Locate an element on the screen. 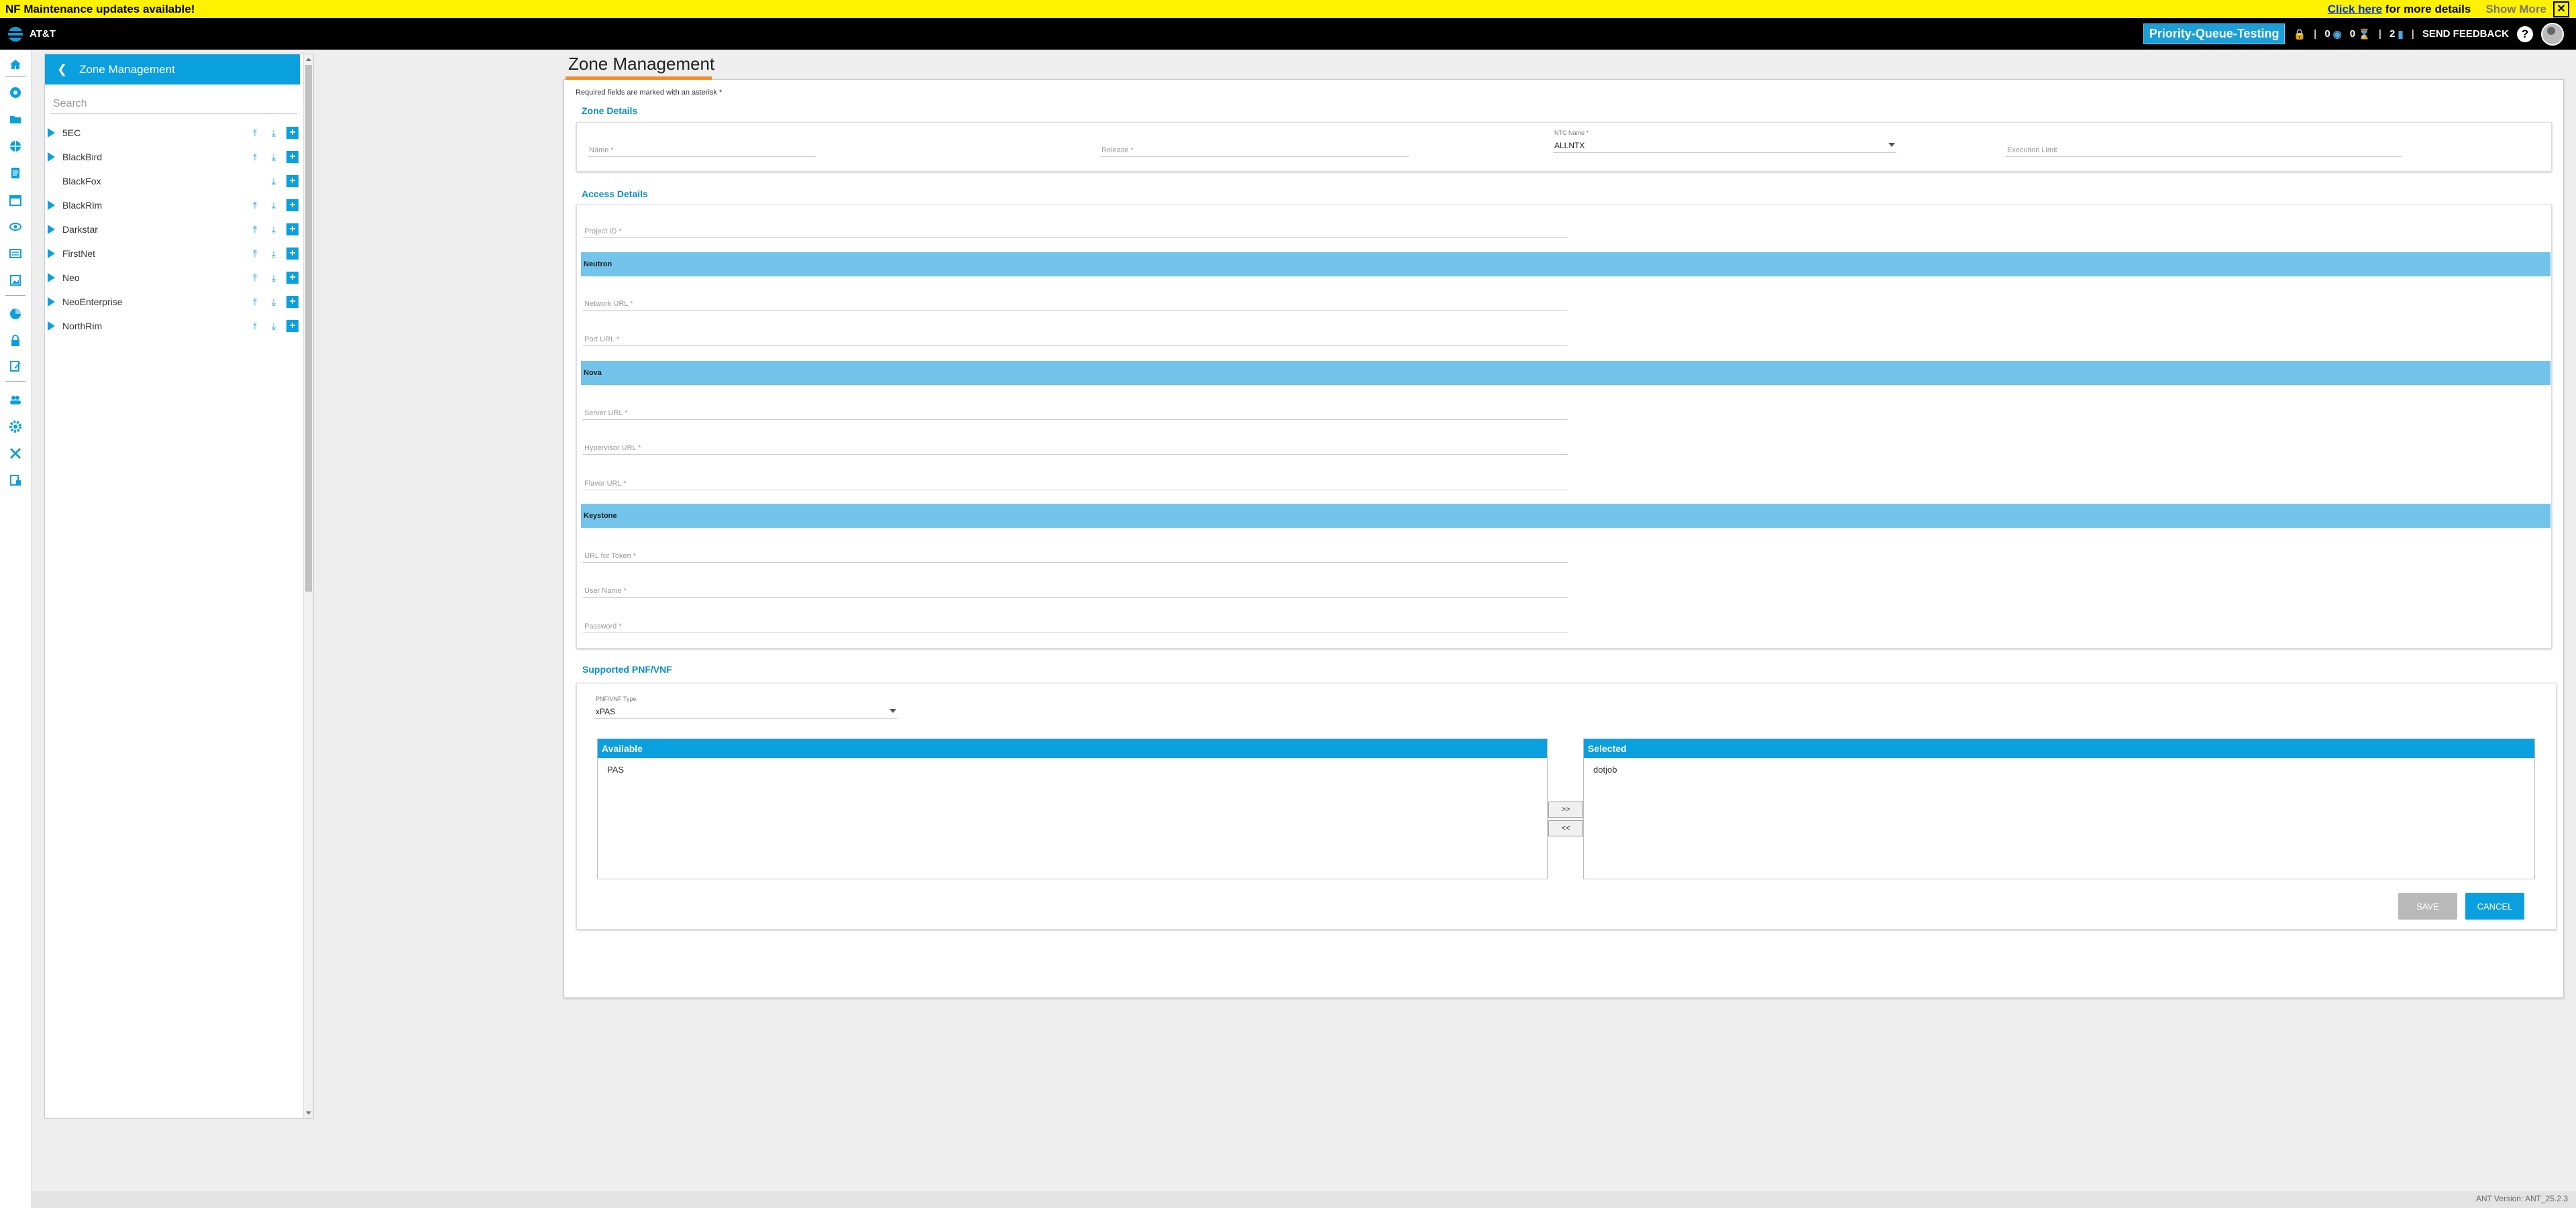  scroll-up-icon is located at coordinates (308, 59).